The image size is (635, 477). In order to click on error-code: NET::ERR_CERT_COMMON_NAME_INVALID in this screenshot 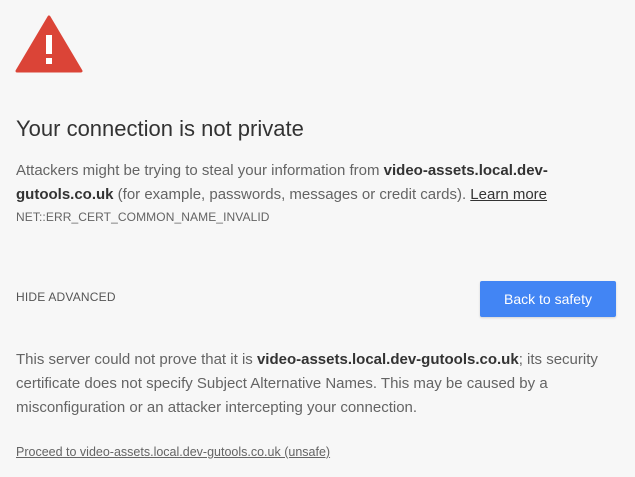, I will do `click(143, 217)`.